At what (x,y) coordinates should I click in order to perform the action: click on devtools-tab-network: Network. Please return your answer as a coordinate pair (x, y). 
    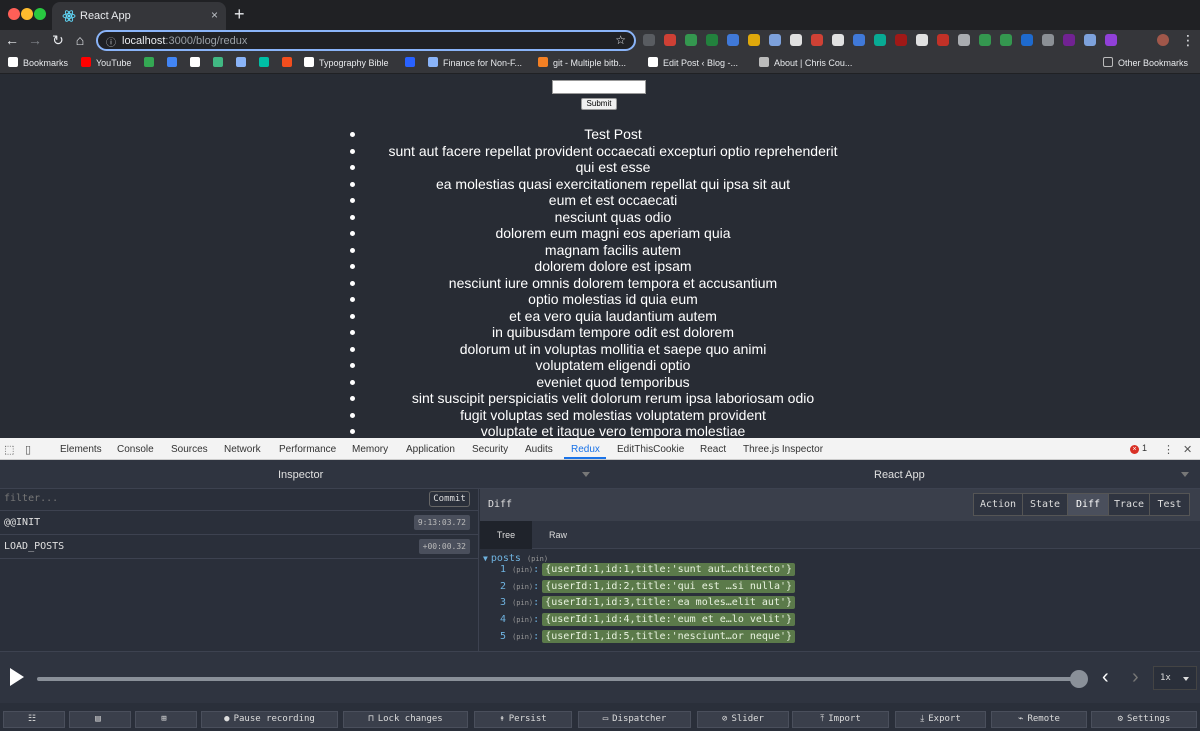
    Looking at the image, I should click on (242, 449).